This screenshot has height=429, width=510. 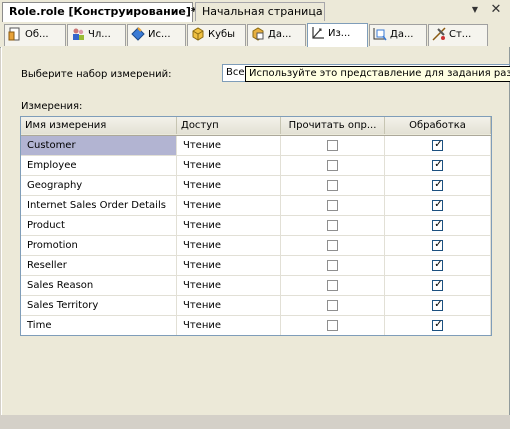 I want to click on dimensions-icon, so click(x=318, y=33).